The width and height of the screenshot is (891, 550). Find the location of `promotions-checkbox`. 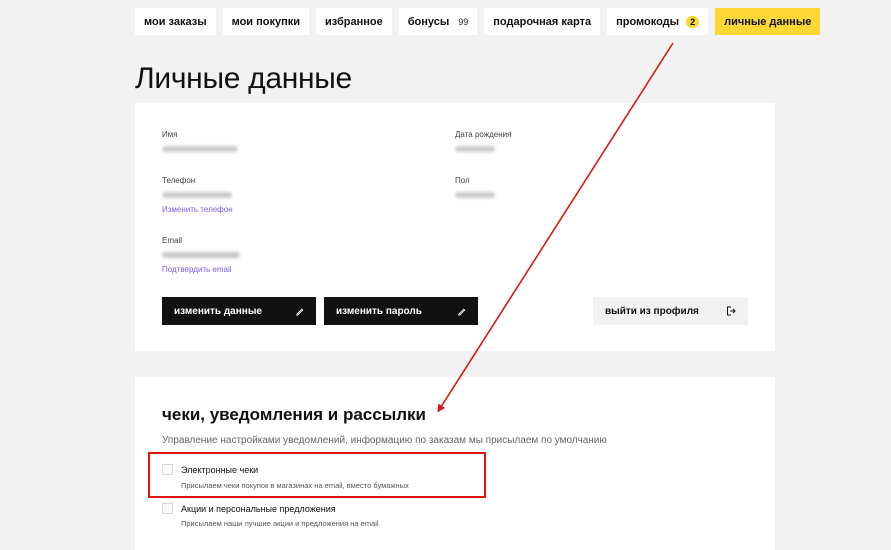

promotions-checkbox is located at coordinates (167, 508).